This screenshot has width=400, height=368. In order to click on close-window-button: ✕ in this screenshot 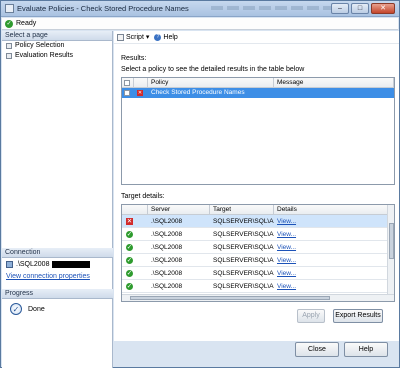, I will do `click(383, 8)`.